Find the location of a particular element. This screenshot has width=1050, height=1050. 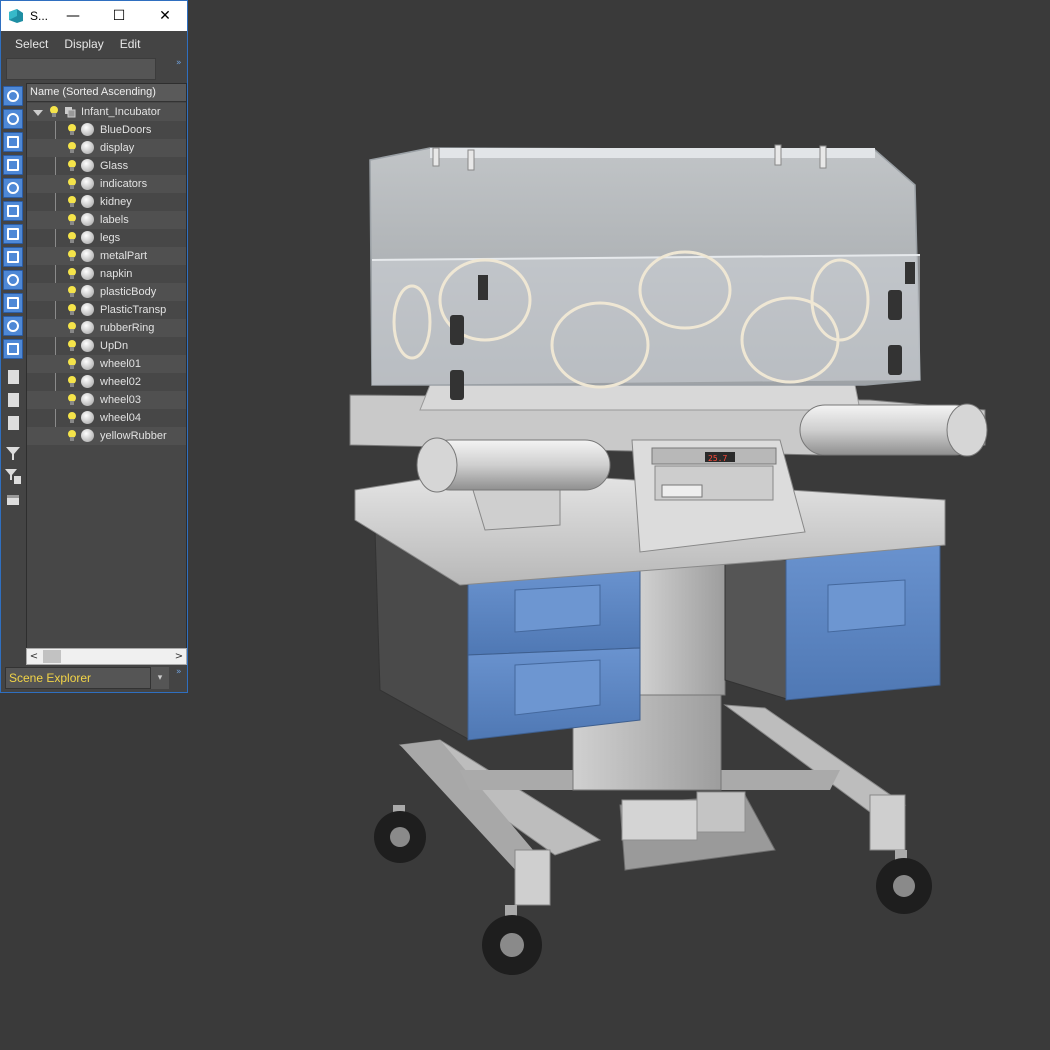

tree-row-label: wheel01 is located at coordinates (120, 364).